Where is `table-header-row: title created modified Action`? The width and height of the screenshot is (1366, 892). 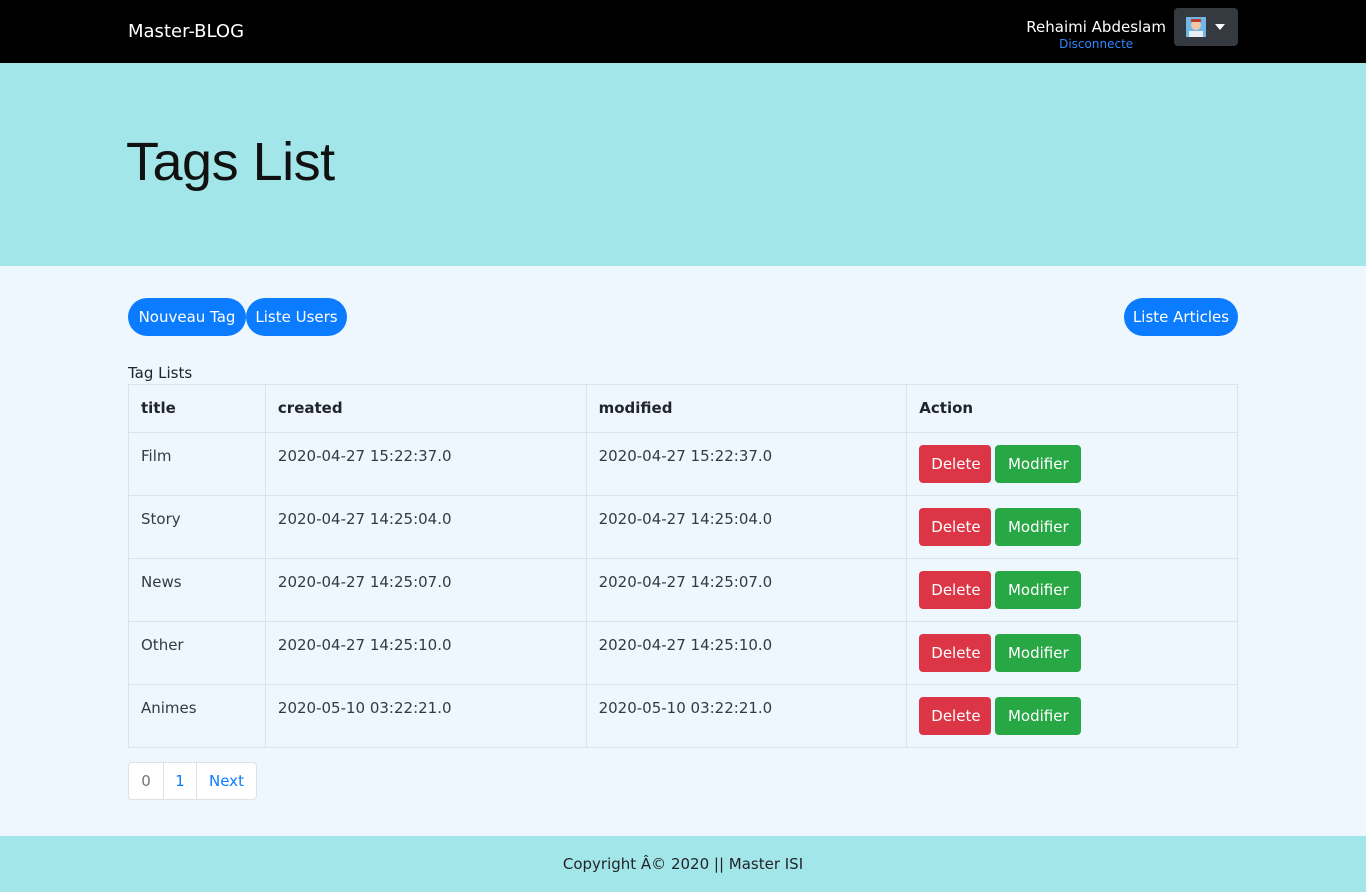 table-header-row: title created modified Action is located at coordinates (683, 408).